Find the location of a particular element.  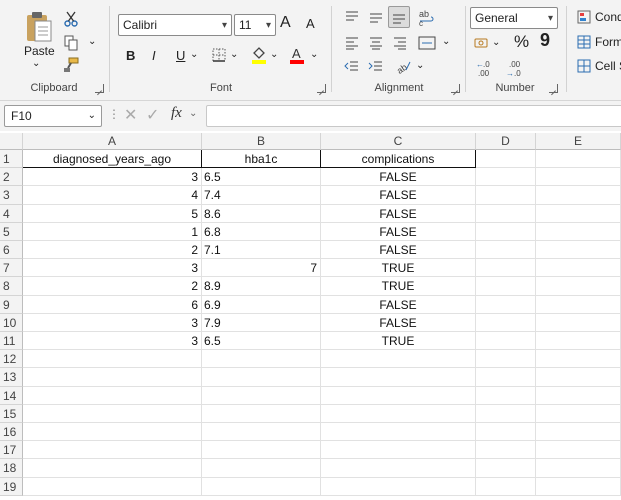

cell-a5: 1 is located at coordinates (112, 231).